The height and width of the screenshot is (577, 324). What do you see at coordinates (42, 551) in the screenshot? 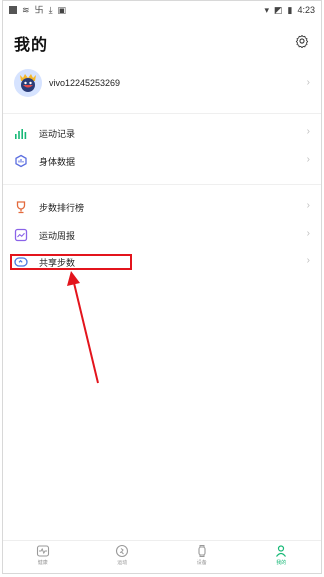
I see `heart-pulse-icon` at bounding box center [42, 551].